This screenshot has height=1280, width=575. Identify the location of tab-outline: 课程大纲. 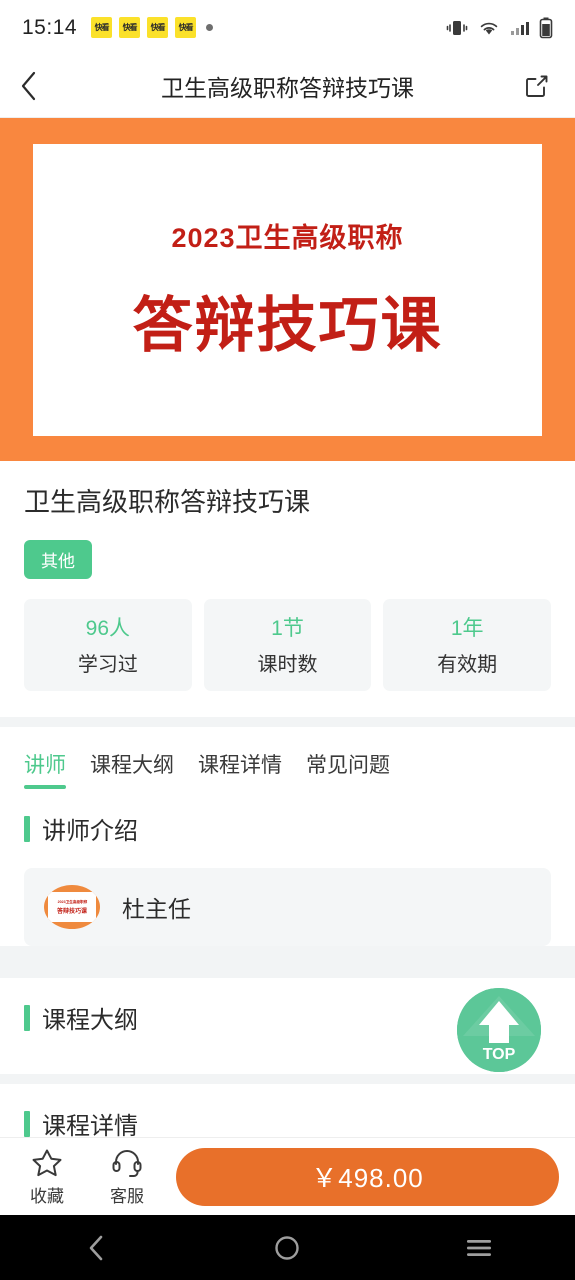
(132, 769).